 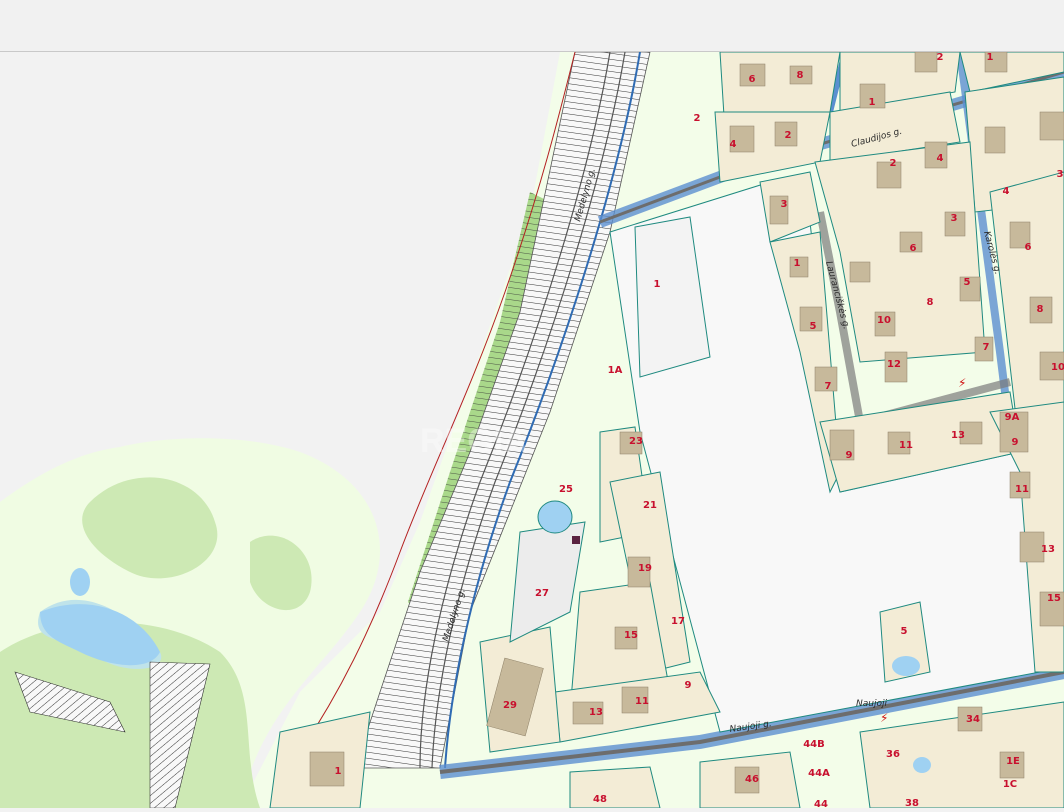 I want to click on electric-marker-icon: ⚡, so click(x=962, y=383).